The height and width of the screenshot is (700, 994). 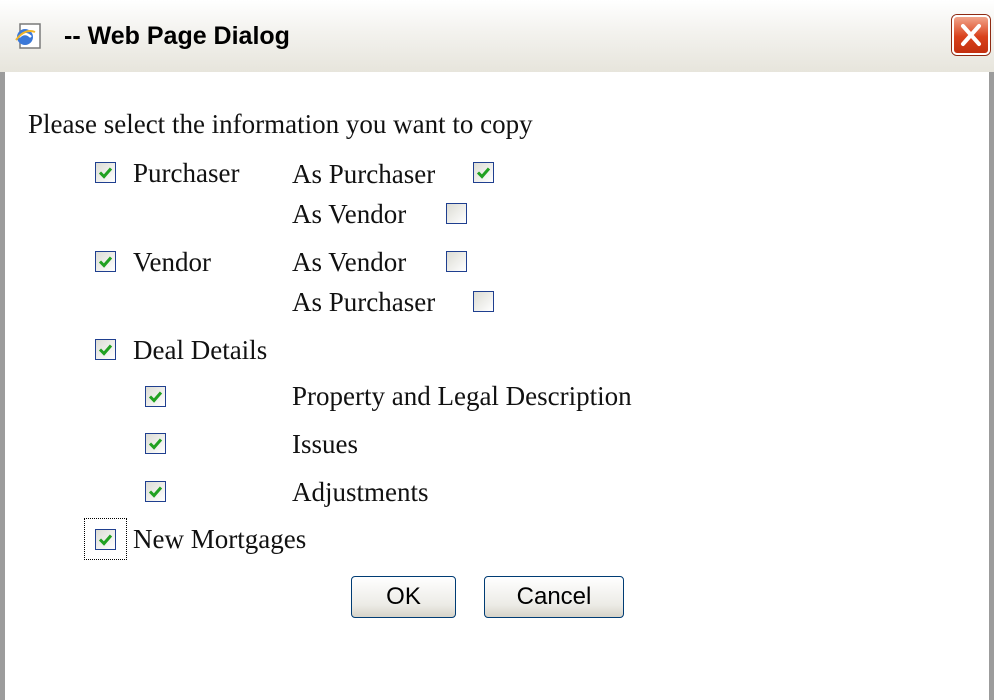 What do you see at coordinates (177, 36) in the screenshot?
I see `window-title: -- Web Page Dialog` at bounding box center [177, 36].